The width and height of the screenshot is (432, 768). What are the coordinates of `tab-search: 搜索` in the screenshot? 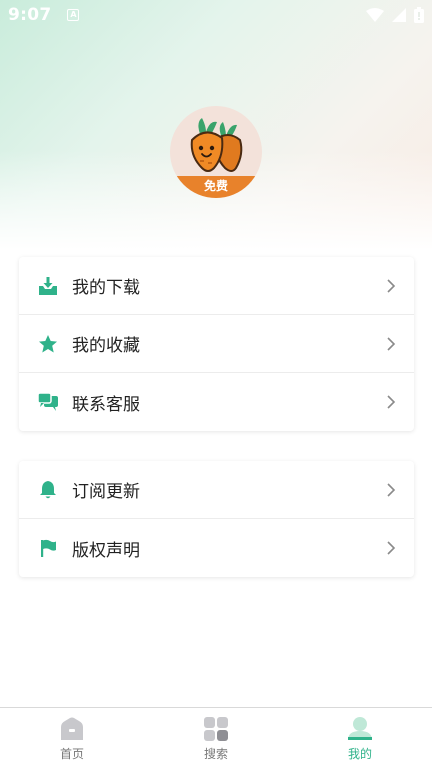 It's located at (216, 738).